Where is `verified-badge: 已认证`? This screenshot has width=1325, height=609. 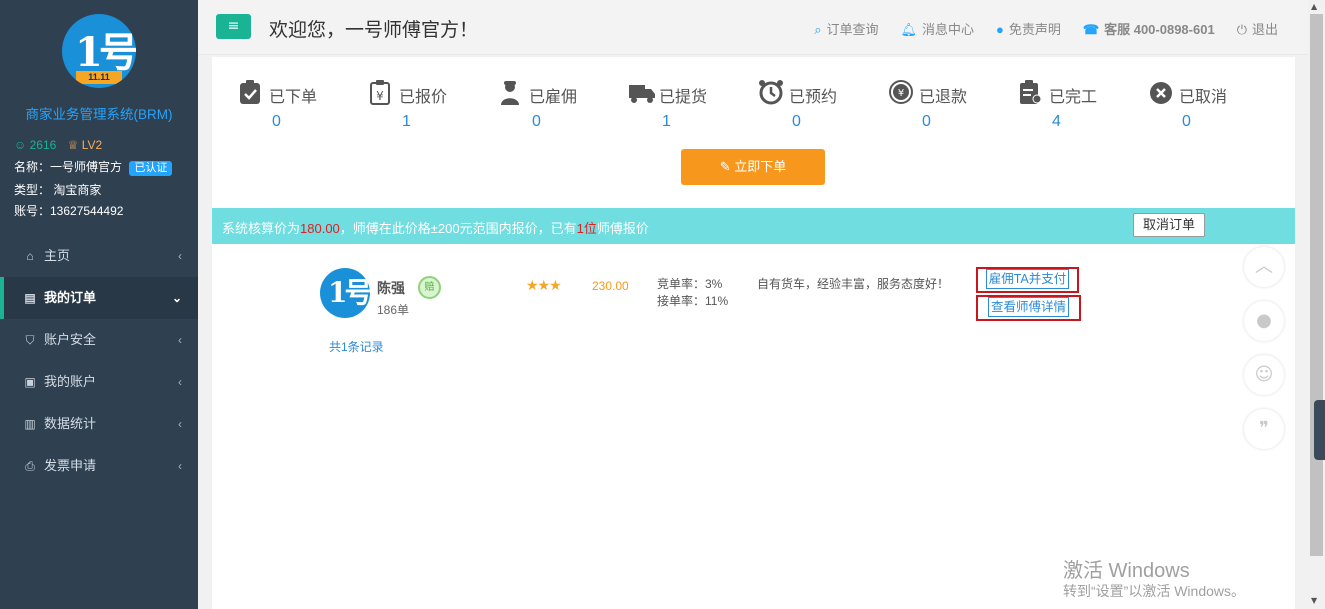 verified-badge: 已认证 is located at coordinates (151, 168).